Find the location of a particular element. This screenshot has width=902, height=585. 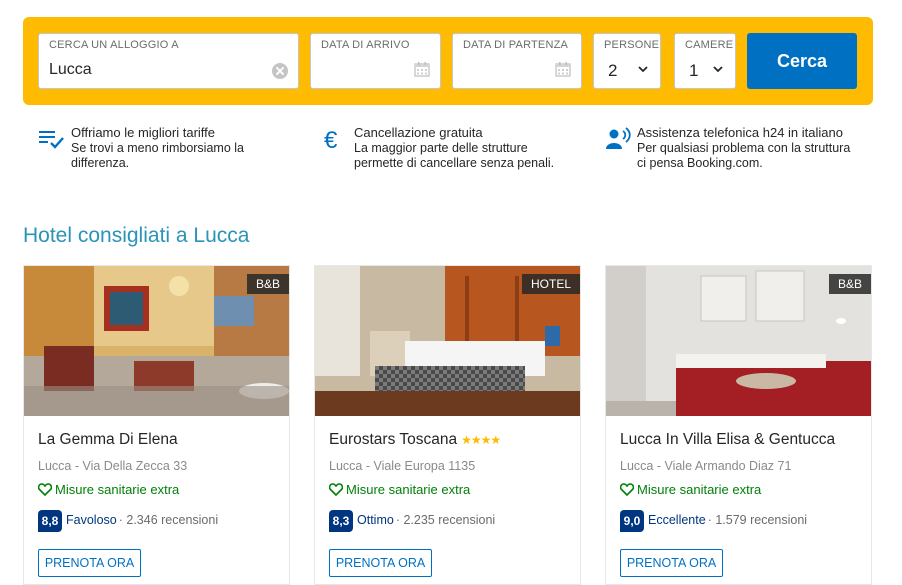

destination-label: CERCA UN ALLOGGIO A is located at coordinates (114, 45).